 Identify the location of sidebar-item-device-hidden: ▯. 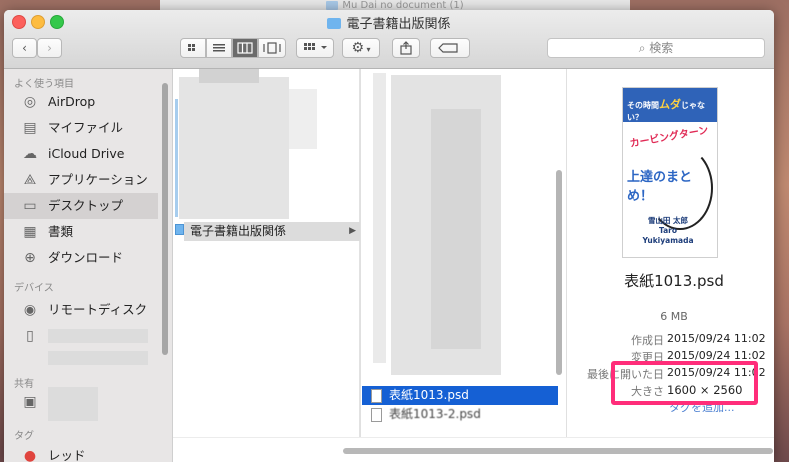
(81, 336).